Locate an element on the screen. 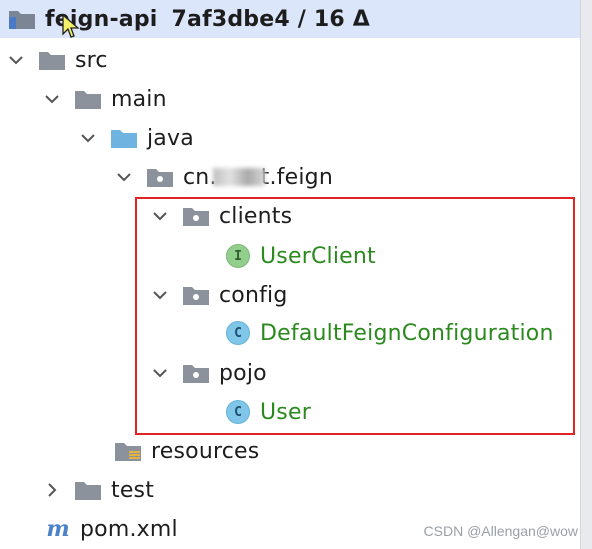  chevron-right-icon is located at coordinates (52, 490).